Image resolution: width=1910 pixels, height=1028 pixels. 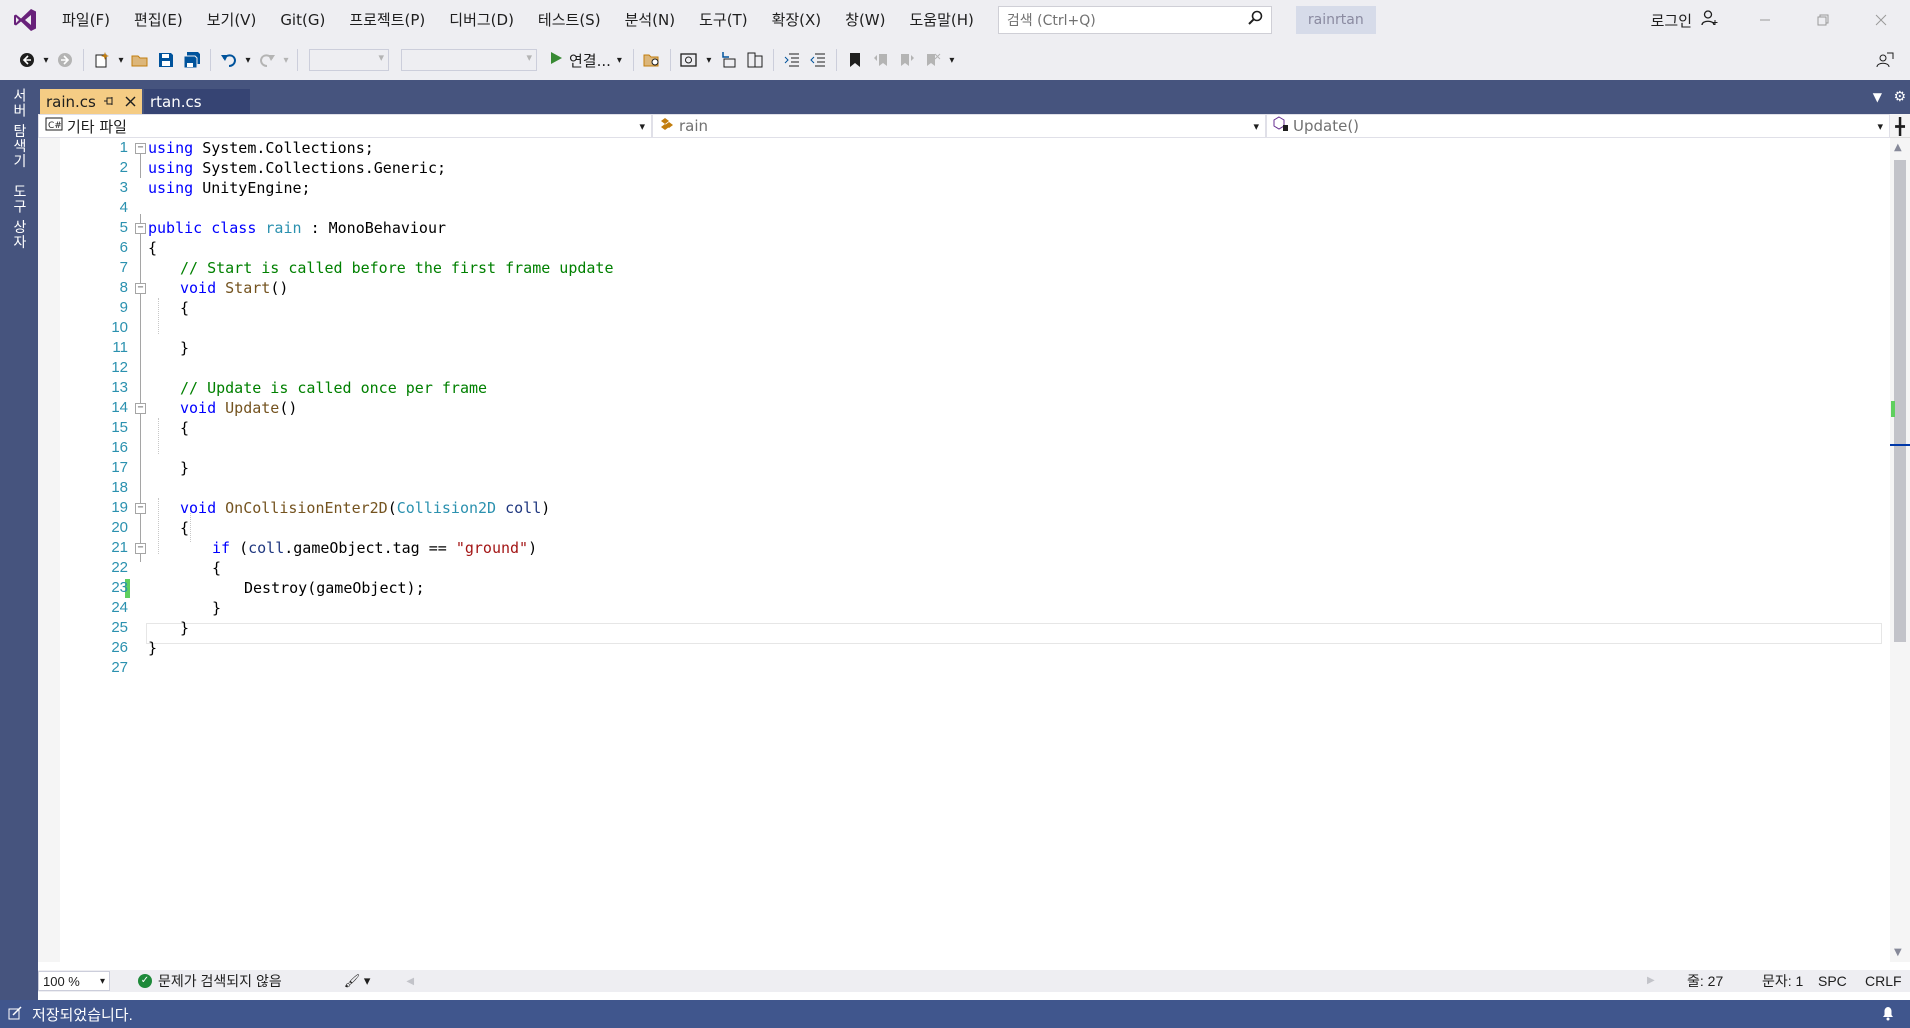 I want to click on open-file-icon, so click(x=140, y=60).